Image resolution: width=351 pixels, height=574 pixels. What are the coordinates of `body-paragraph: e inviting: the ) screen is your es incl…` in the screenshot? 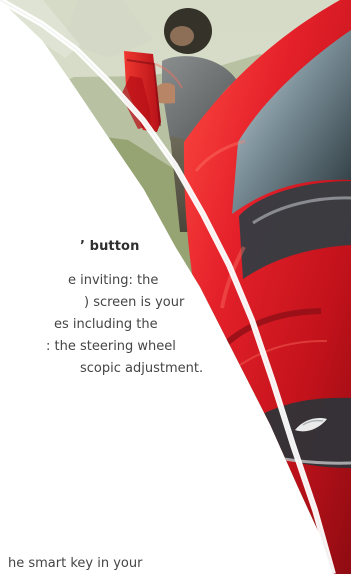 It's located at (105, 325).